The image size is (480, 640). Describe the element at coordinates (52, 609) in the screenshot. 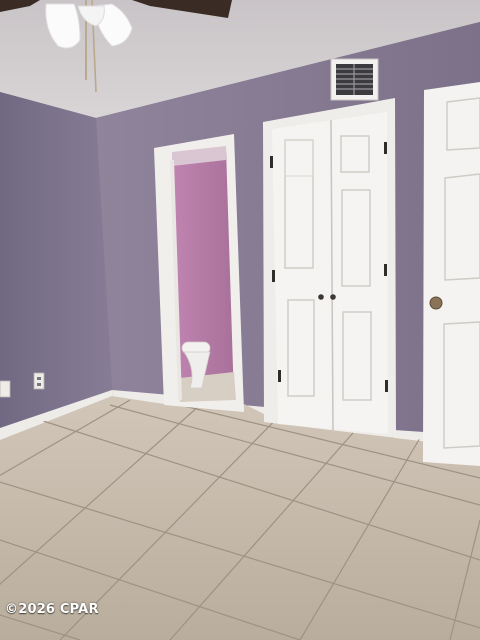

I see `photo-watermark: ©2026 CPAR` at that location.